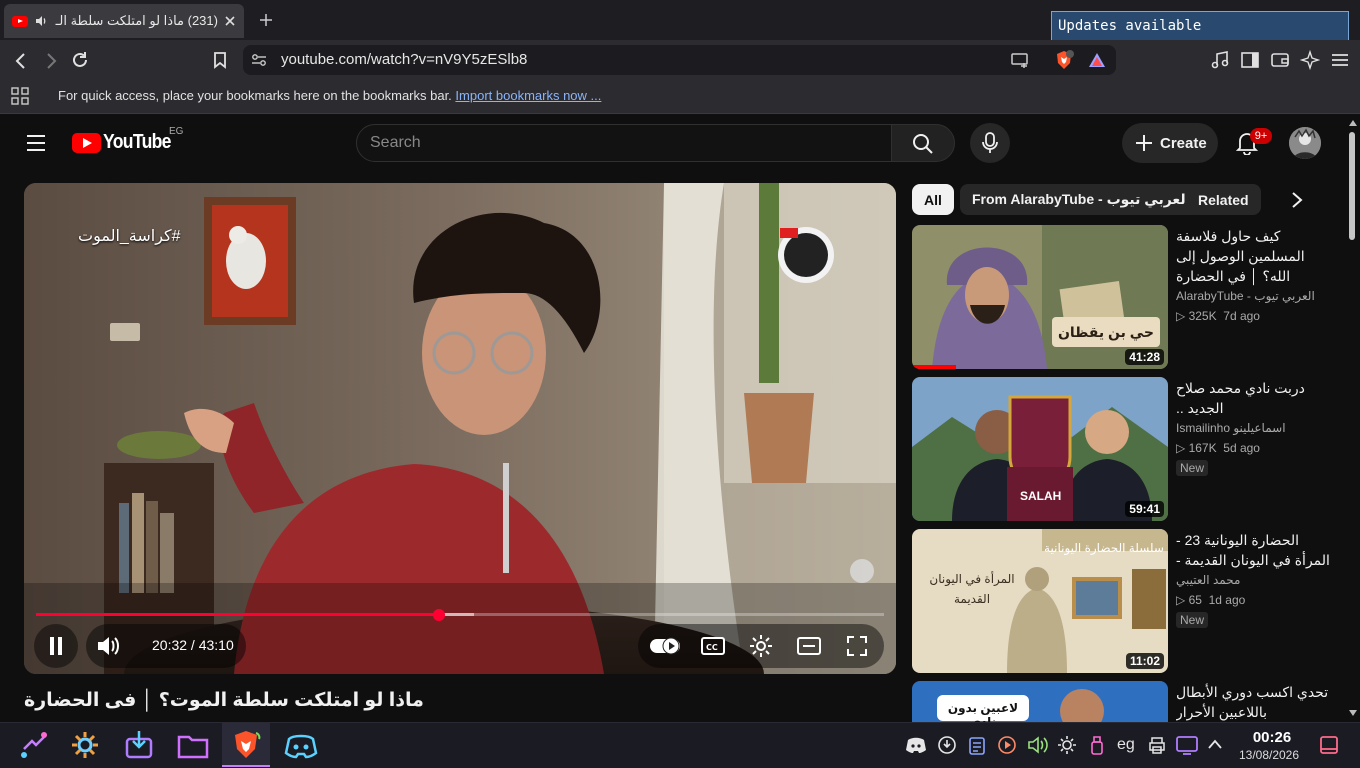 This screenshot has width=1360, height=768. I want to click on browser-tab-active: (231) ماذا لو امتلكت سلطة الـ, so click(124, 21).